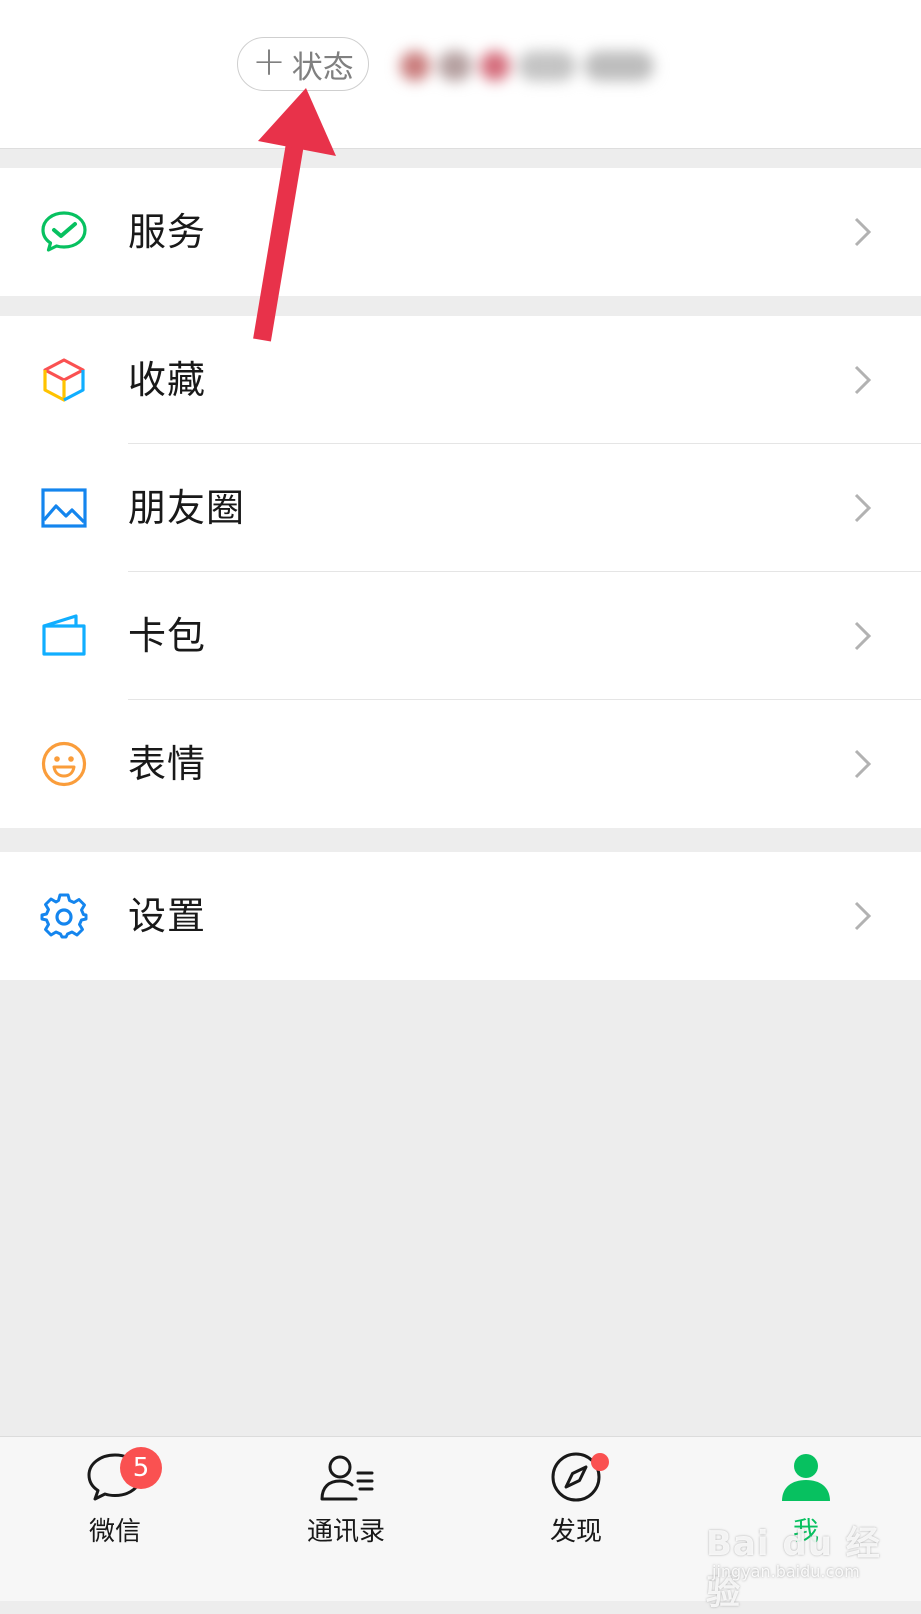  What do you see at coordinates (64, 231) in the screenshot?
I see `wechat-pay-icon` at bounding box center [64, 231].